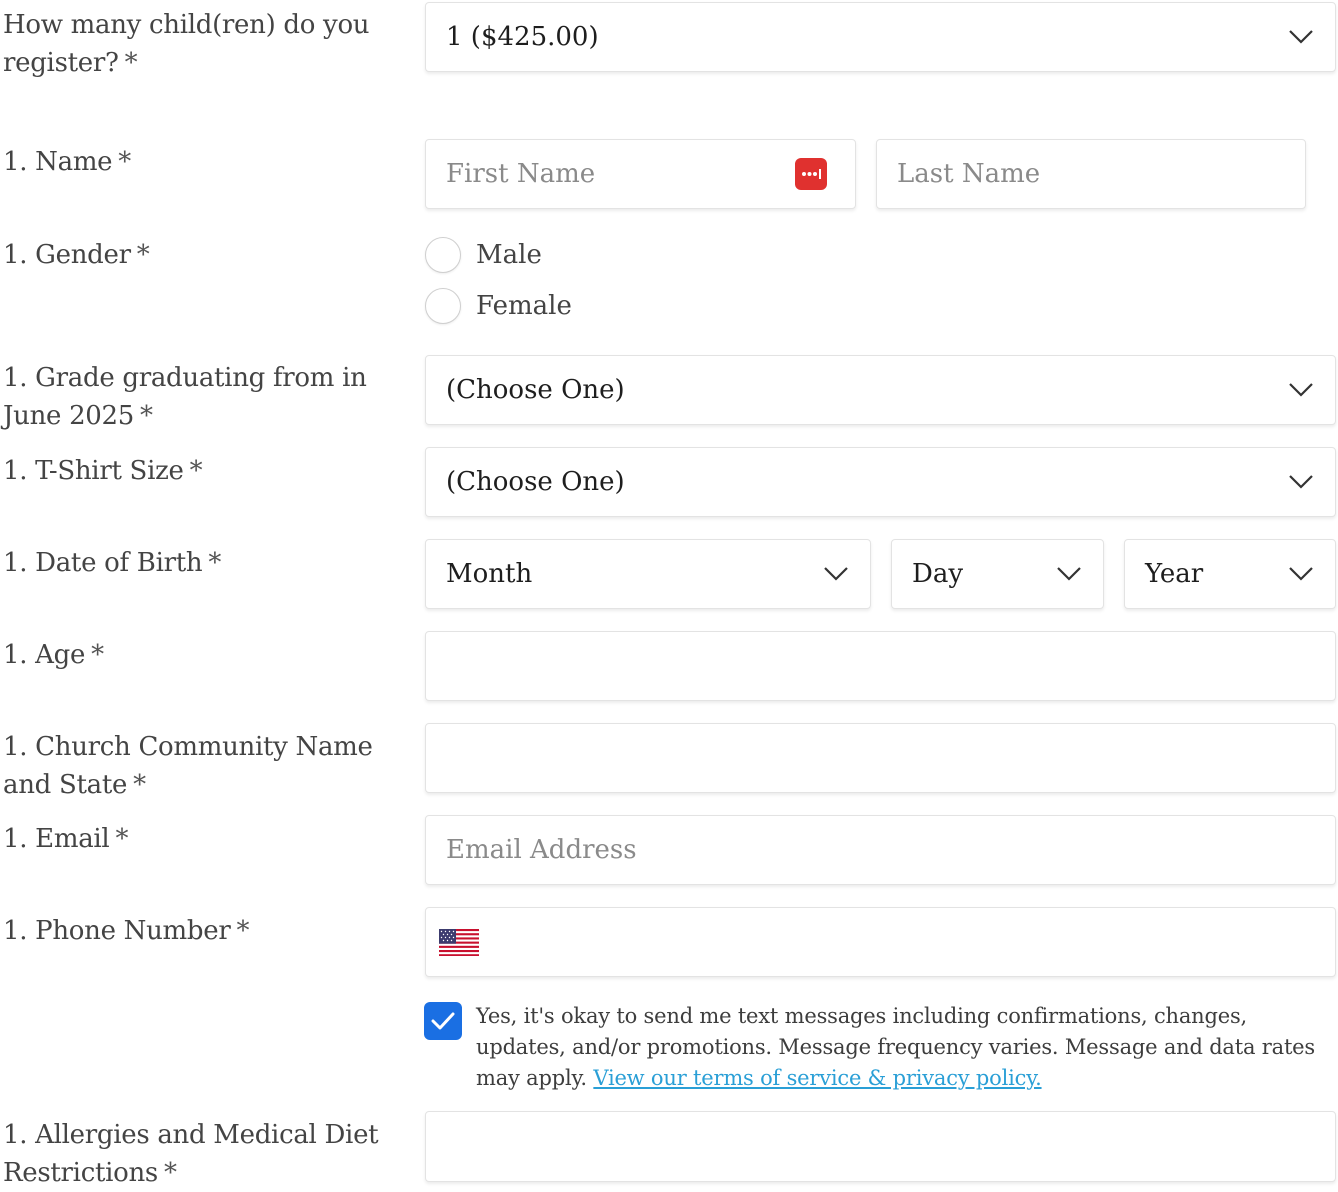  I want to click on last-name-placeholder: Last Name, so click(969, 174).